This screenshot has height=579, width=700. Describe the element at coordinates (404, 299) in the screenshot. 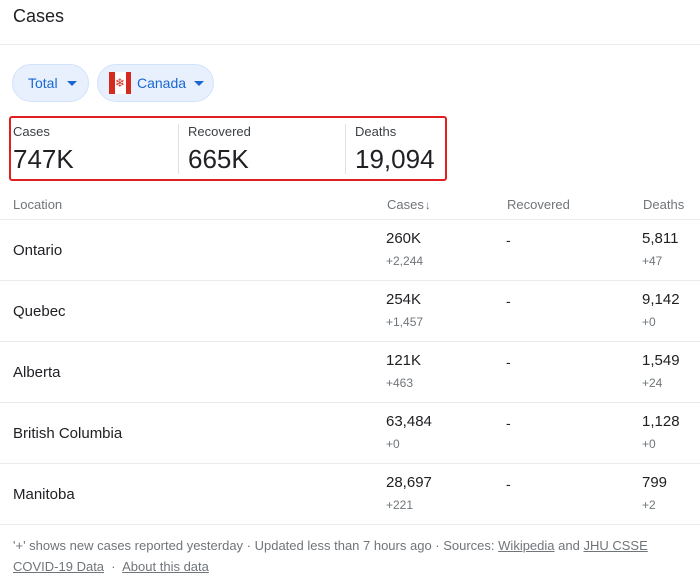

I see `row-cases: 254K` at that location.